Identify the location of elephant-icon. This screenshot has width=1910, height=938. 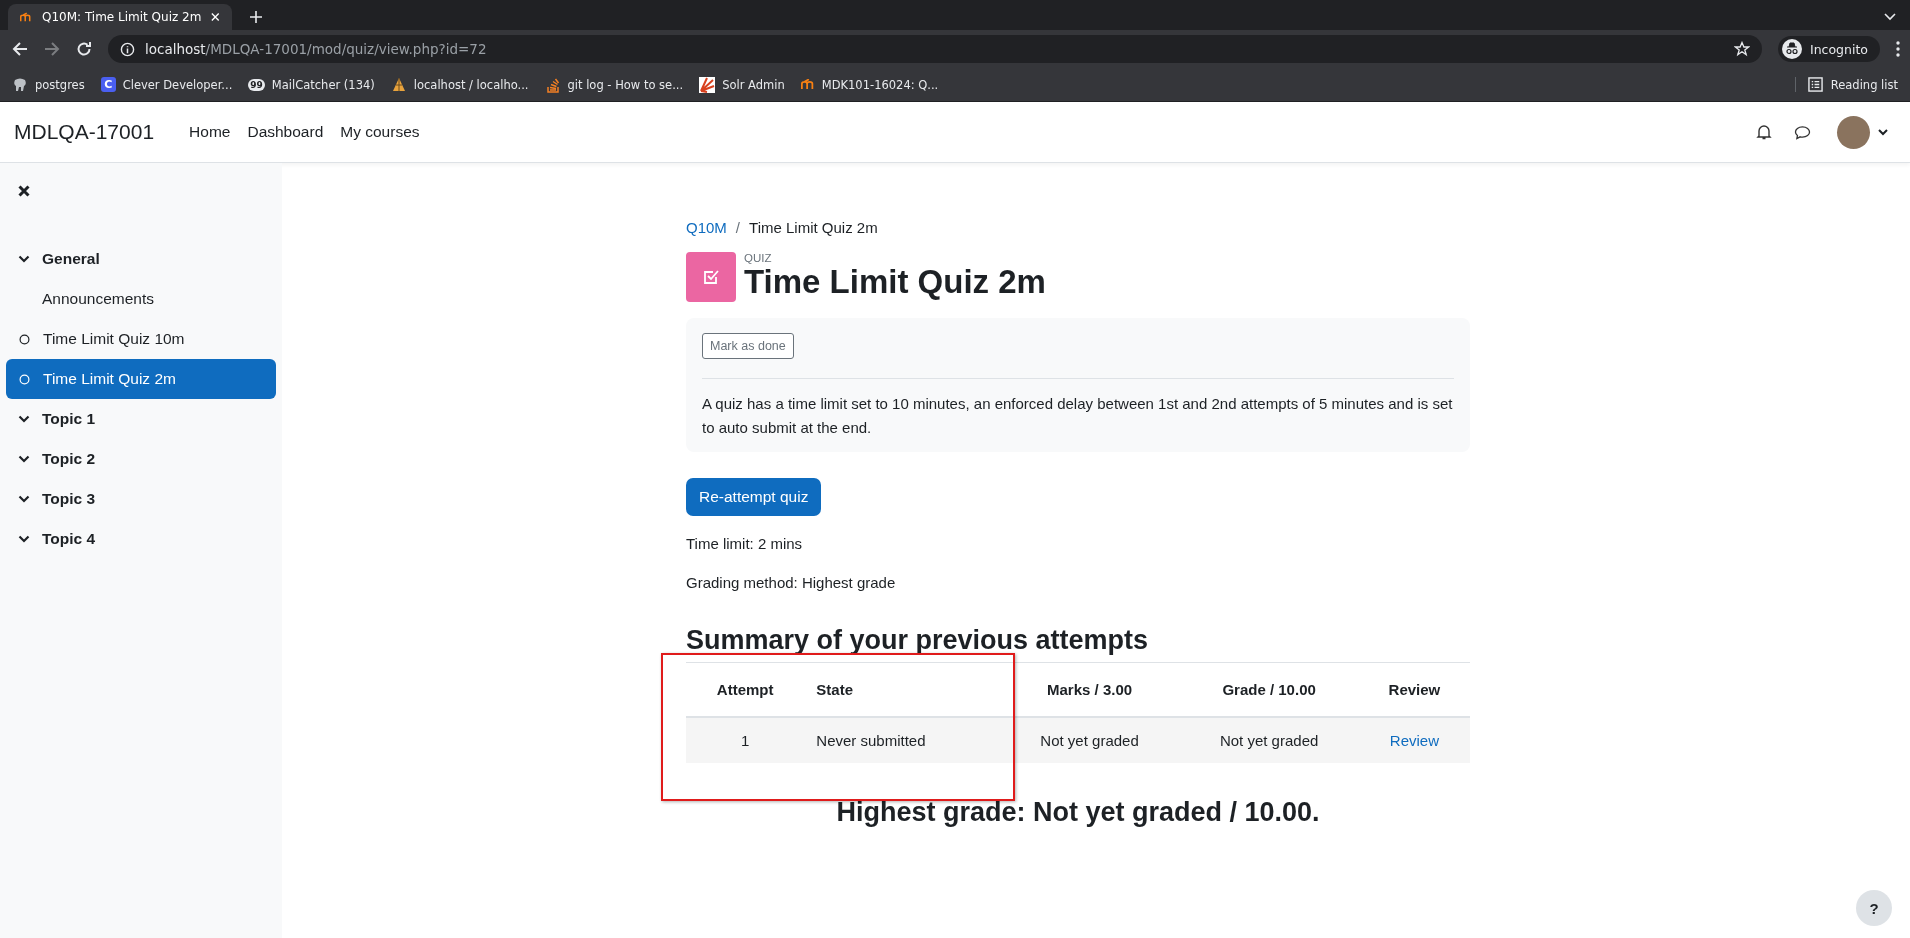
(20, 84).